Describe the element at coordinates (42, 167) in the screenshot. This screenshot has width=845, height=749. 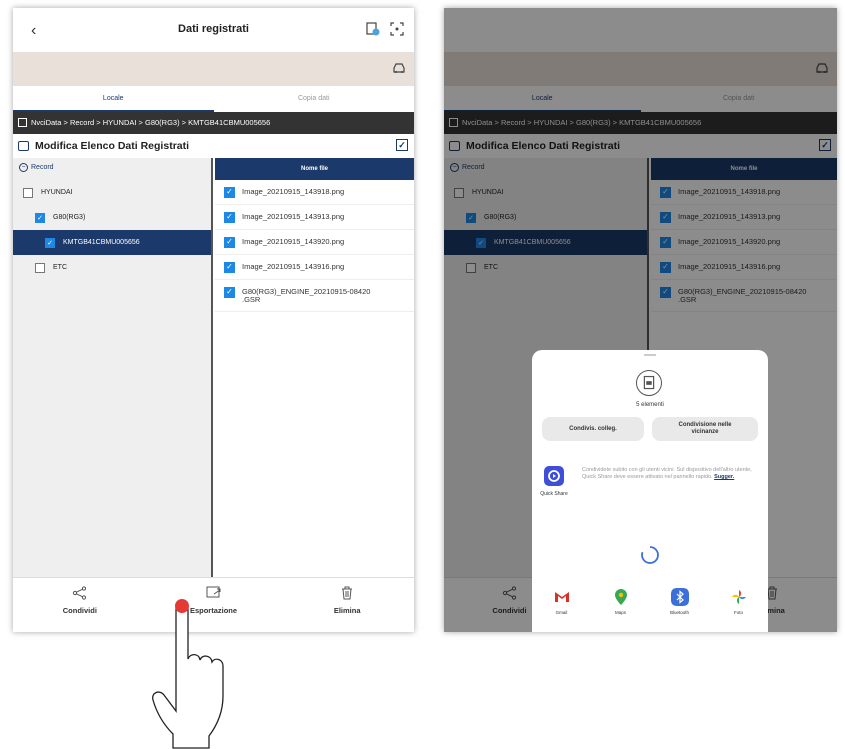
I see `tree-root-label: Record` at that location.